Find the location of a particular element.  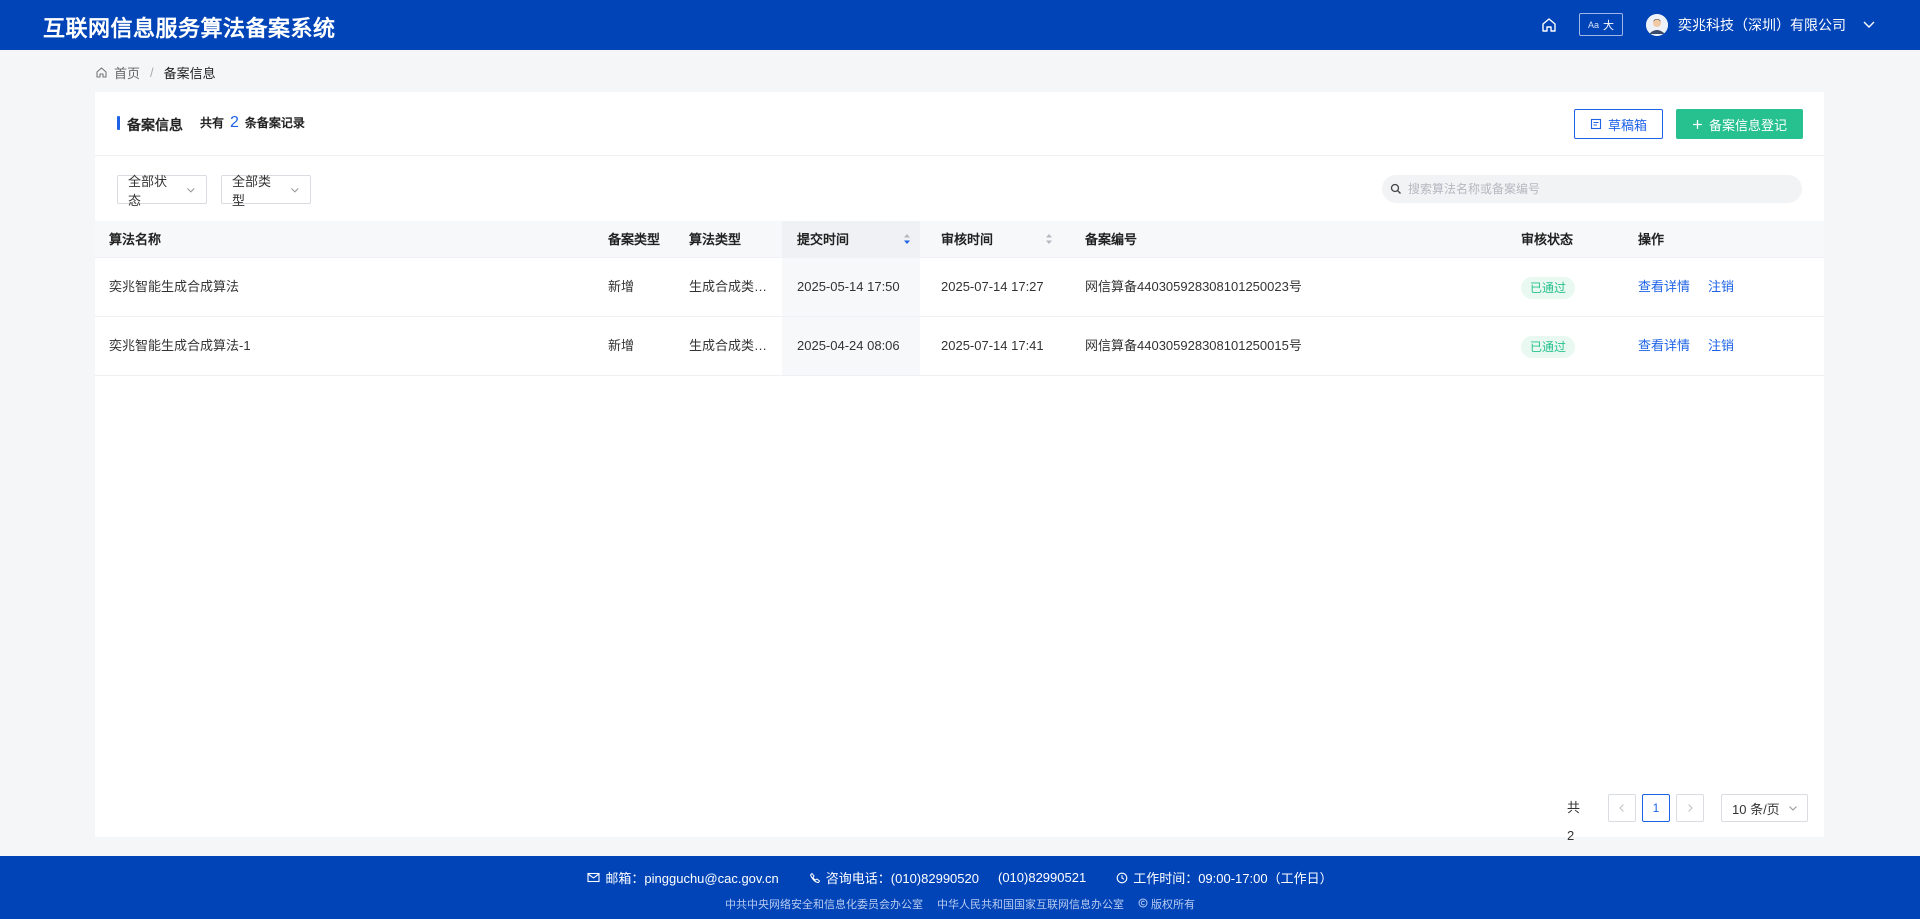

type-filter-value: 全部类型 is located at coordinates (252, 190).